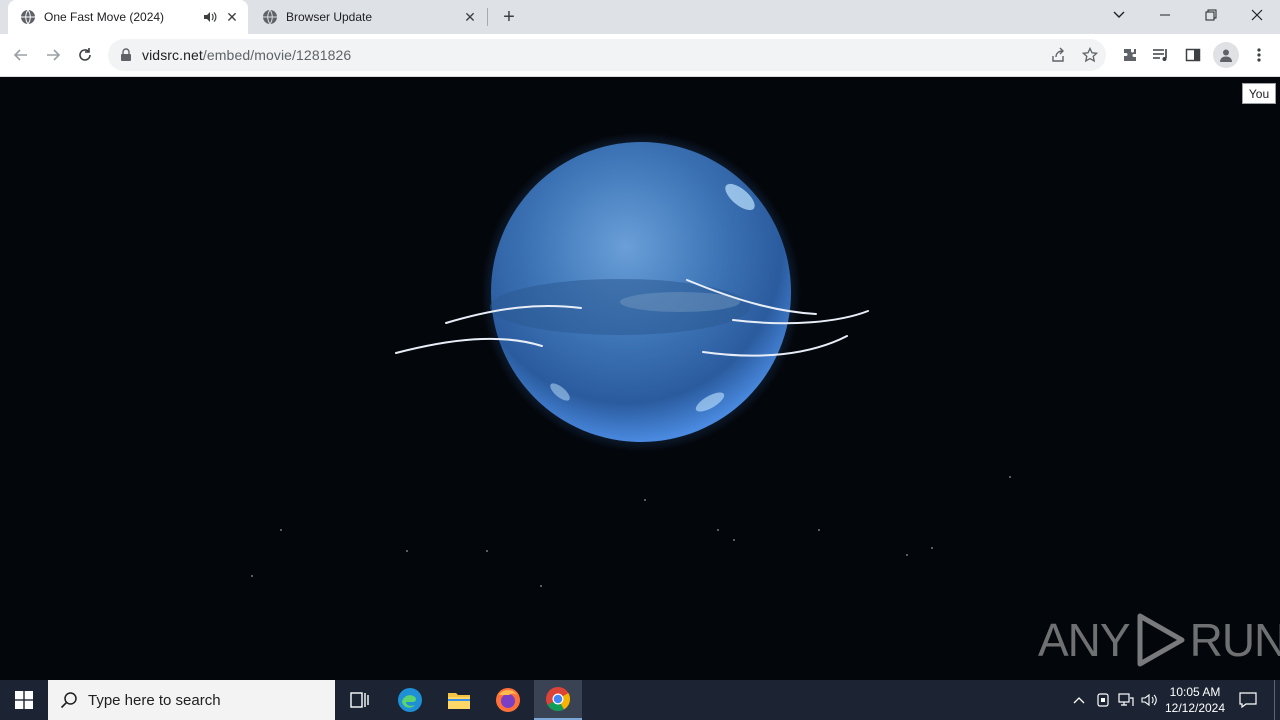  I want to click on edge-icon, so click(410, 700).